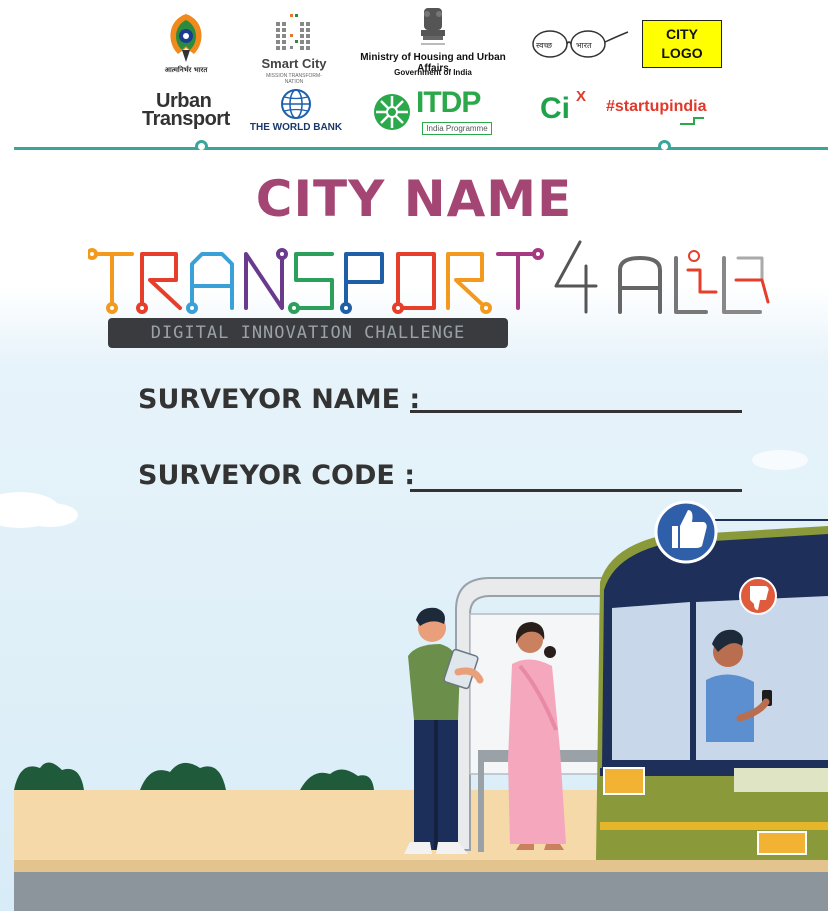 This screenshot has width=828, height=911. I want to click on smart-city-logo: Smart City MISSION TRANSFORM-NATION, so click(294, 48).